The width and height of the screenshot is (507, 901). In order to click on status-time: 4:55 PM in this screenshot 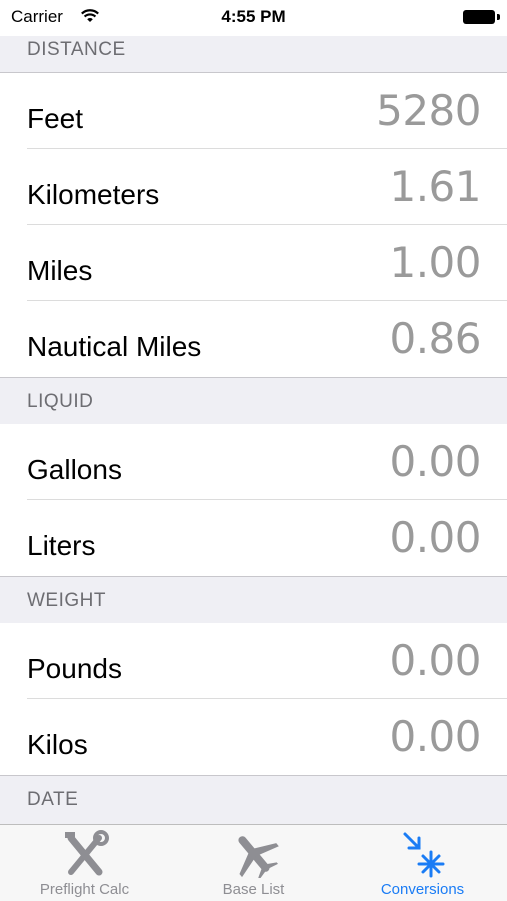, I will do `click(253, 16)`.